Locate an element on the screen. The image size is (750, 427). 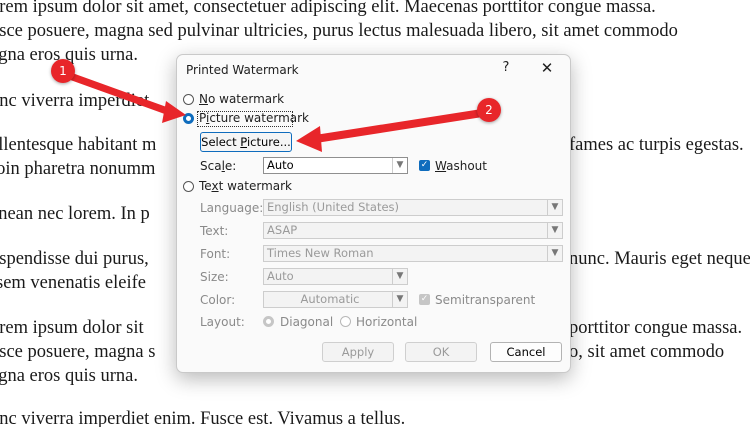
annotation-badge-2: 2 is located at coordinates (489, 110).